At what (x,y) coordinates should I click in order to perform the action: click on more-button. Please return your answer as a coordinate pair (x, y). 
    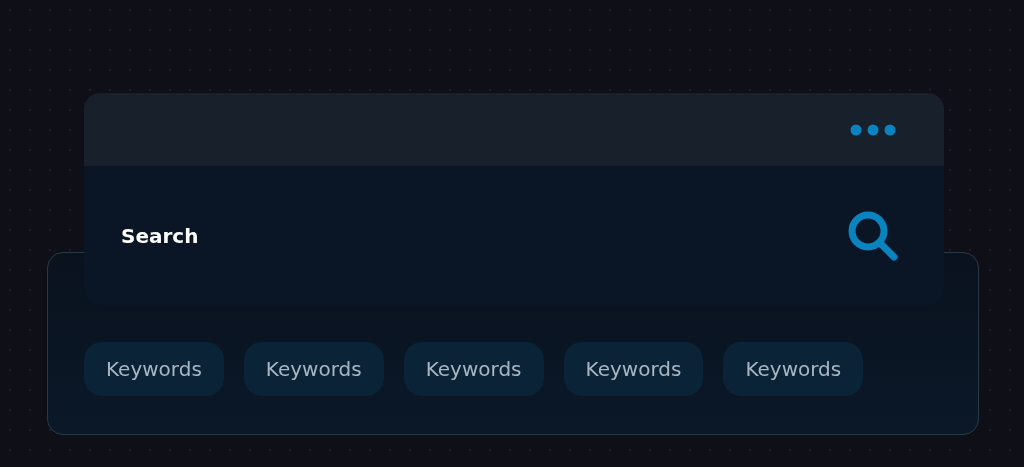
    Looking at the image, I should click on (873, 129).